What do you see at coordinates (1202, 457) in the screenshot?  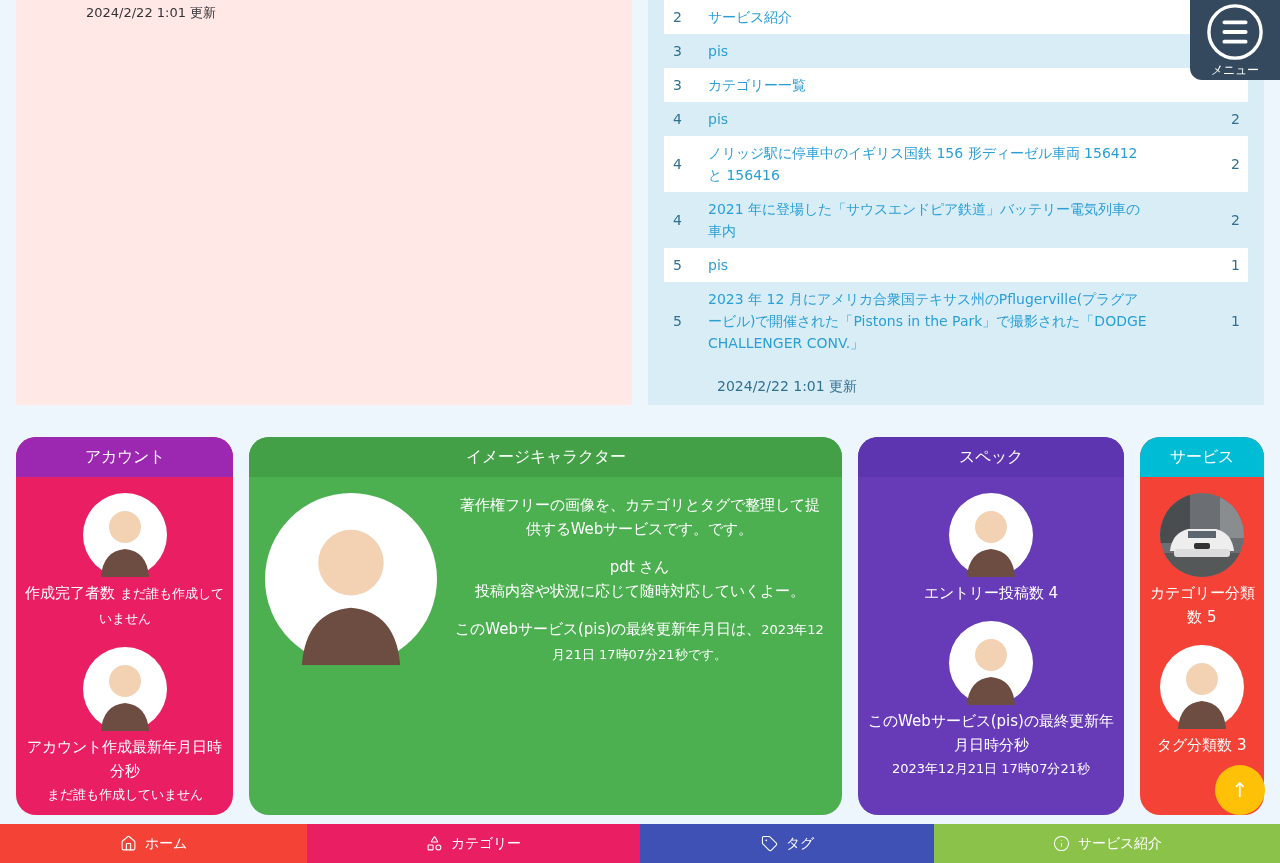 I see `card-title: サービス` at bounding box center [1202, 457].